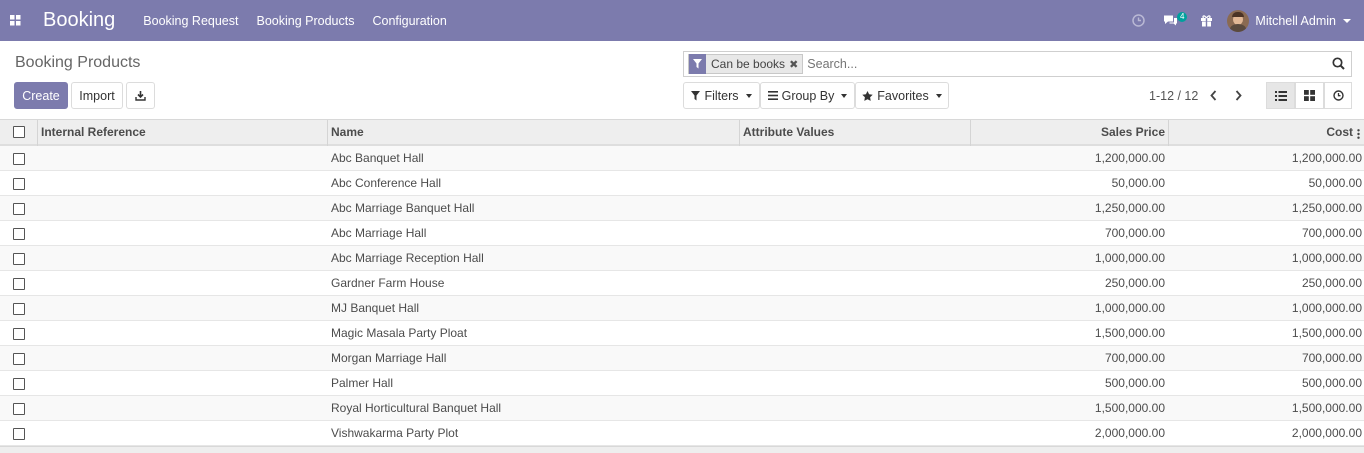  What do you see at coordinates (97, 95) in the screenshot?
I see `import-button: Import` at bounding box center [97, 95].